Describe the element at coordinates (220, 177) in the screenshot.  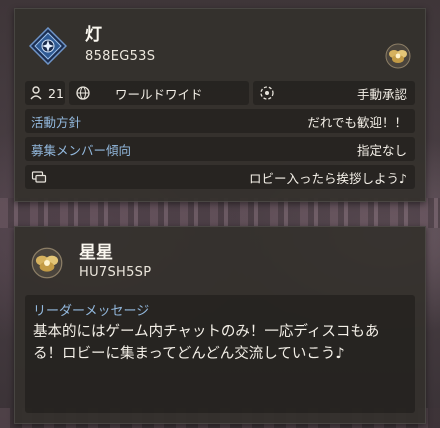
I see `greeting-row: ロビー入ったら挨拶しよう♪` at that location.